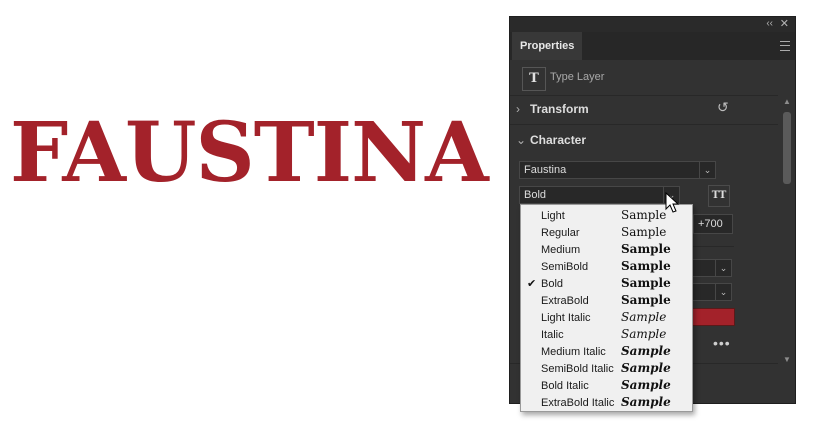 The width and height of the screenshot is (815, 431). I want to click on dropdown-option: Medium Italic Sample, so click(606, 352).